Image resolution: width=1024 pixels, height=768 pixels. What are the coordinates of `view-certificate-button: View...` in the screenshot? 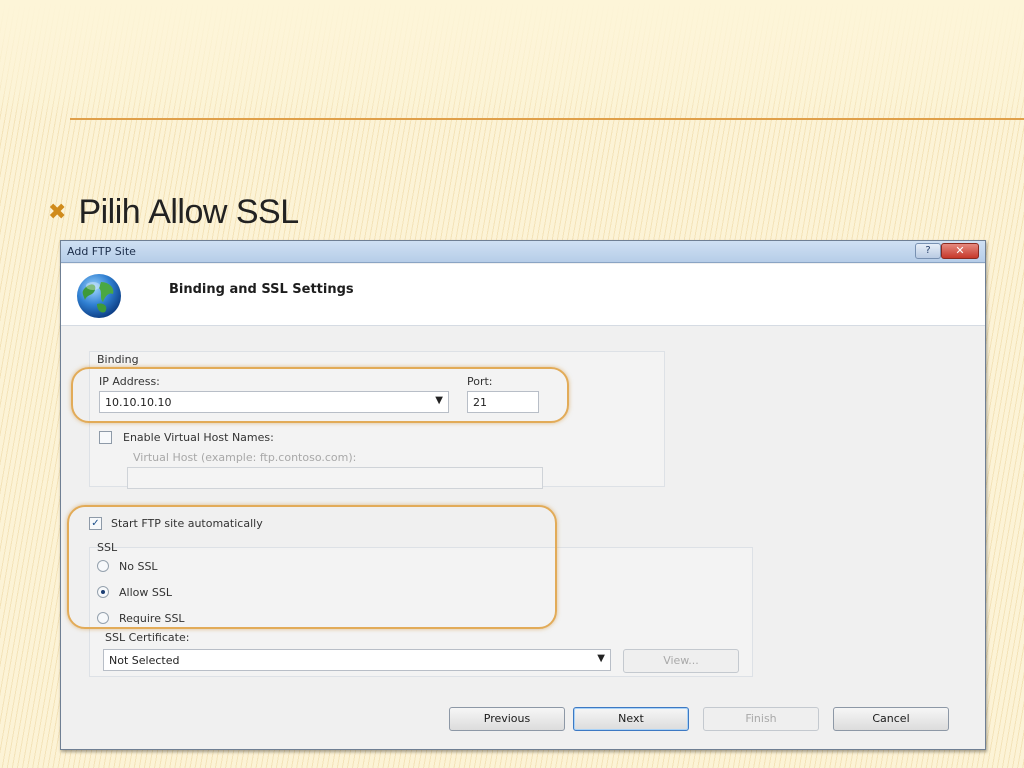 It's located at (681, 661).